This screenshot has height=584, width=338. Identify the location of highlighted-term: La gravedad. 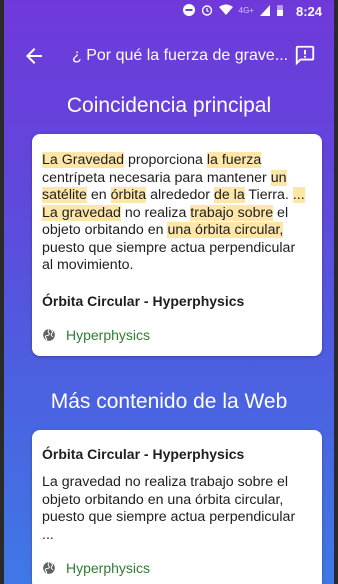
(81, 212).